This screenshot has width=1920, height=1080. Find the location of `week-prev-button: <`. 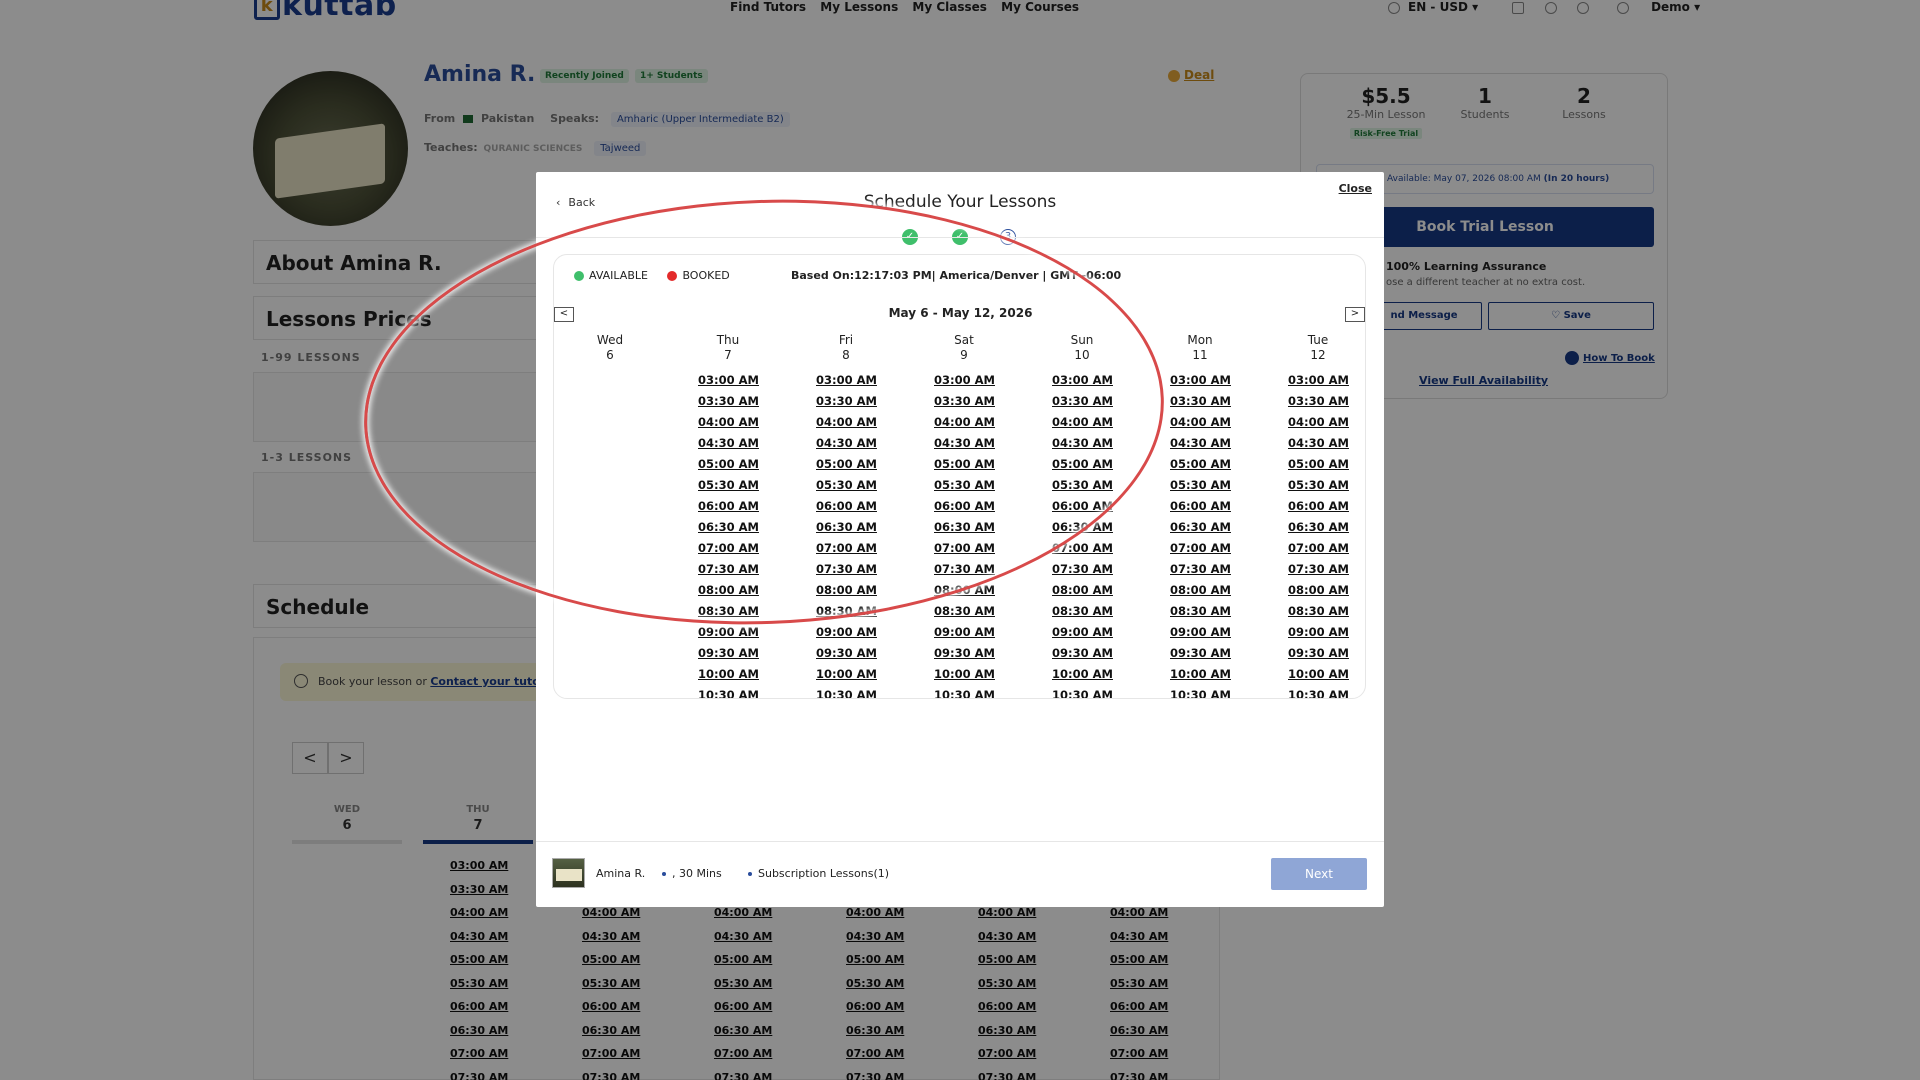

week-prev-button: < is located at coordinates (564, 314).